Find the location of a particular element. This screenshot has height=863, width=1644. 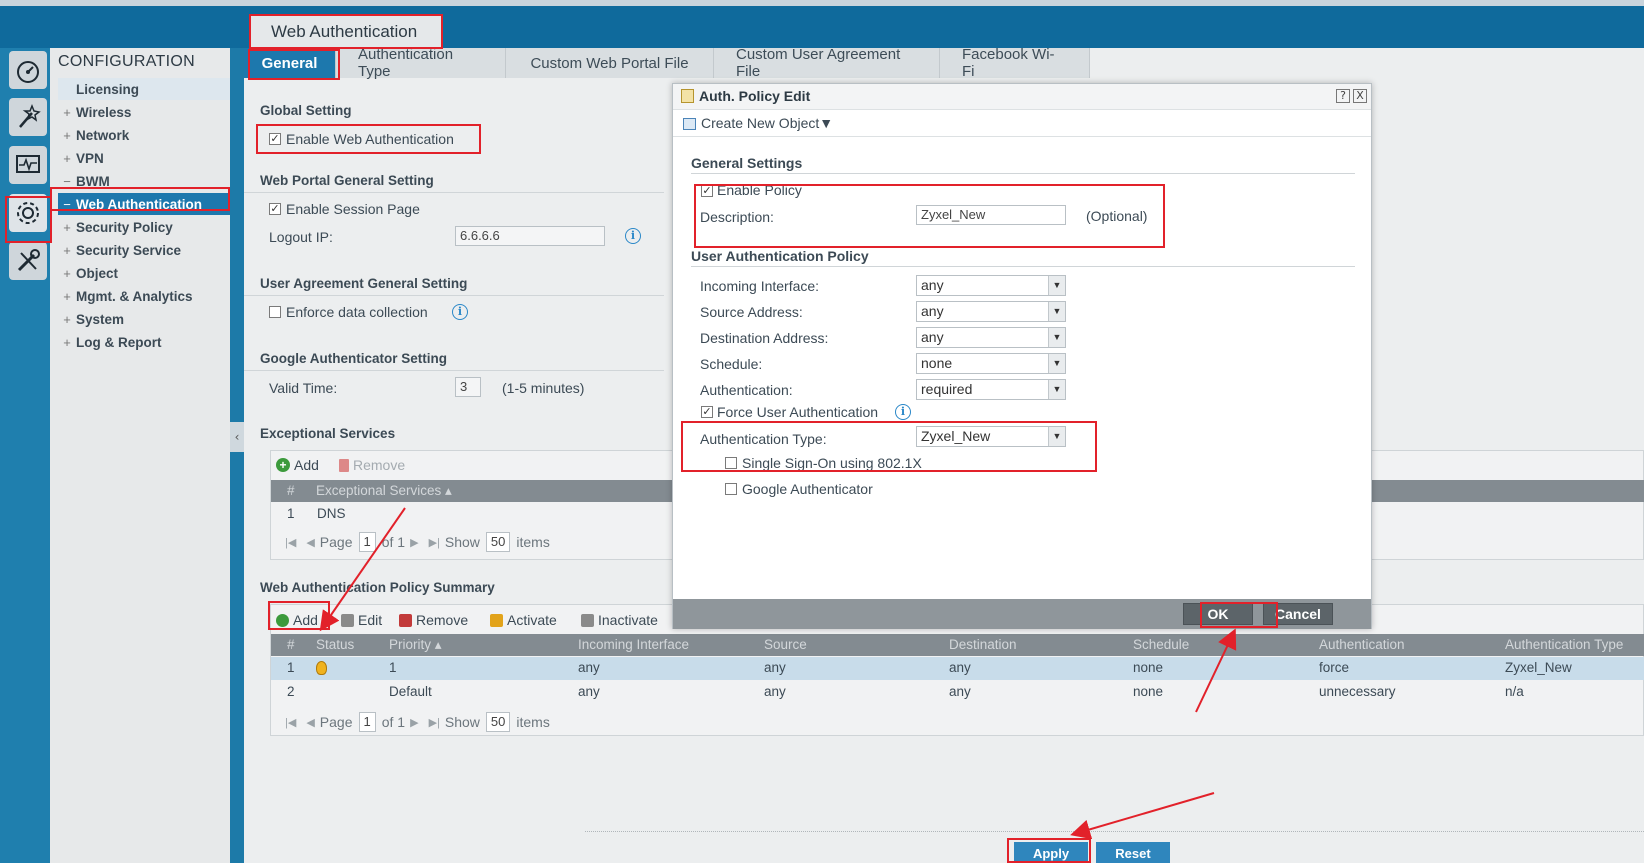

table-row: 2 Default any any any none unnecessary n/a is located at coordinates (957, 692).